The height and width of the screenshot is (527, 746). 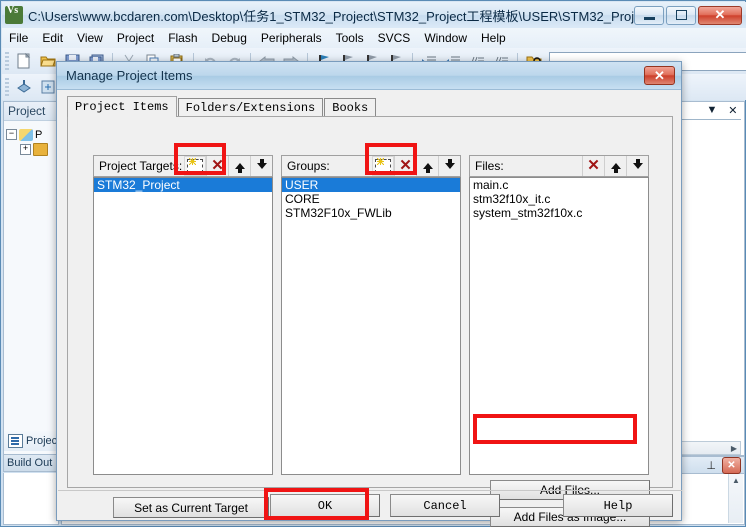 I want to click on list-item: USER, so click(x=371, y=185).